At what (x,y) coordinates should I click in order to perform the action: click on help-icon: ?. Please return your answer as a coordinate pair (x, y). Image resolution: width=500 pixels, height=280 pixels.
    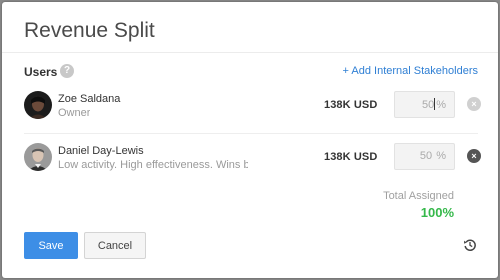
    Looking at the image, I should click on (67, 71).